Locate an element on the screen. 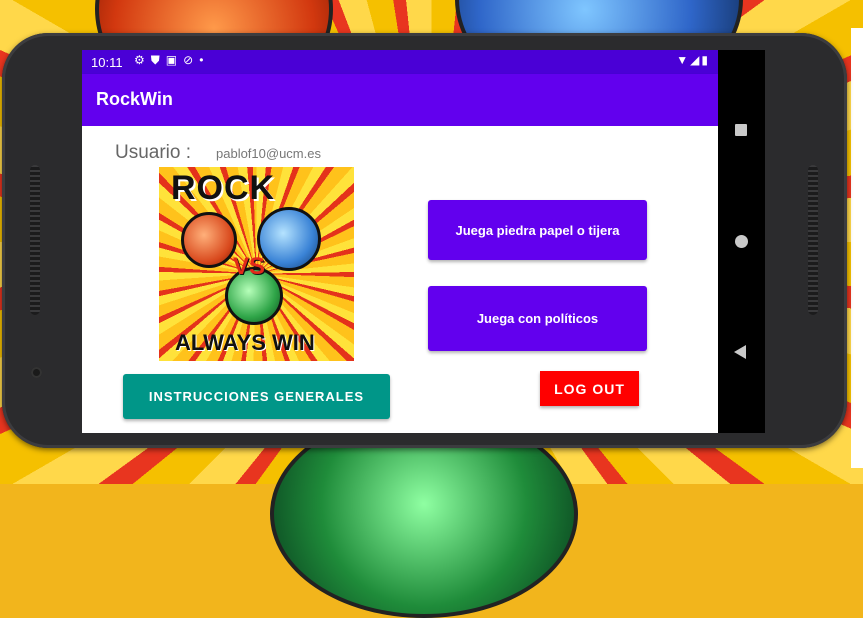 The height and width of the screenshot is (618, 863). shield-icon: ⛊ is located at coordinates (158, 60).